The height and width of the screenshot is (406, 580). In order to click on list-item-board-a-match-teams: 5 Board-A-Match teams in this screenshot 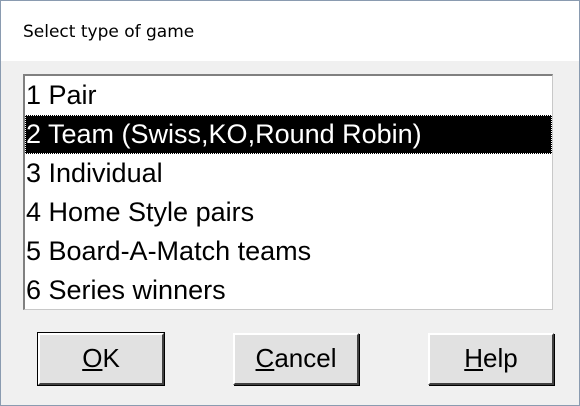, I will do `click(288, 251)`.